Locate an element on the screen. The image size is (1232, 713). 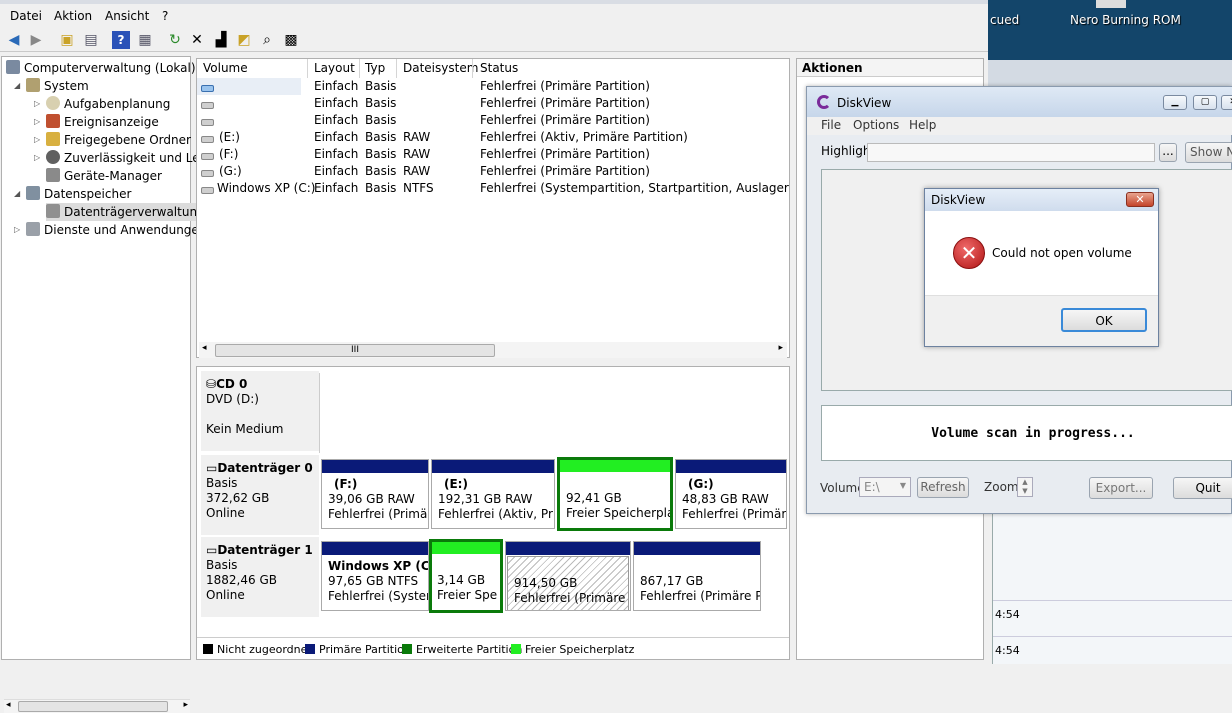
partition-e: (E:) 192,31 GB RAW Fehlerfrei (Aktiv, Prim is located at coordinates (493, 494).